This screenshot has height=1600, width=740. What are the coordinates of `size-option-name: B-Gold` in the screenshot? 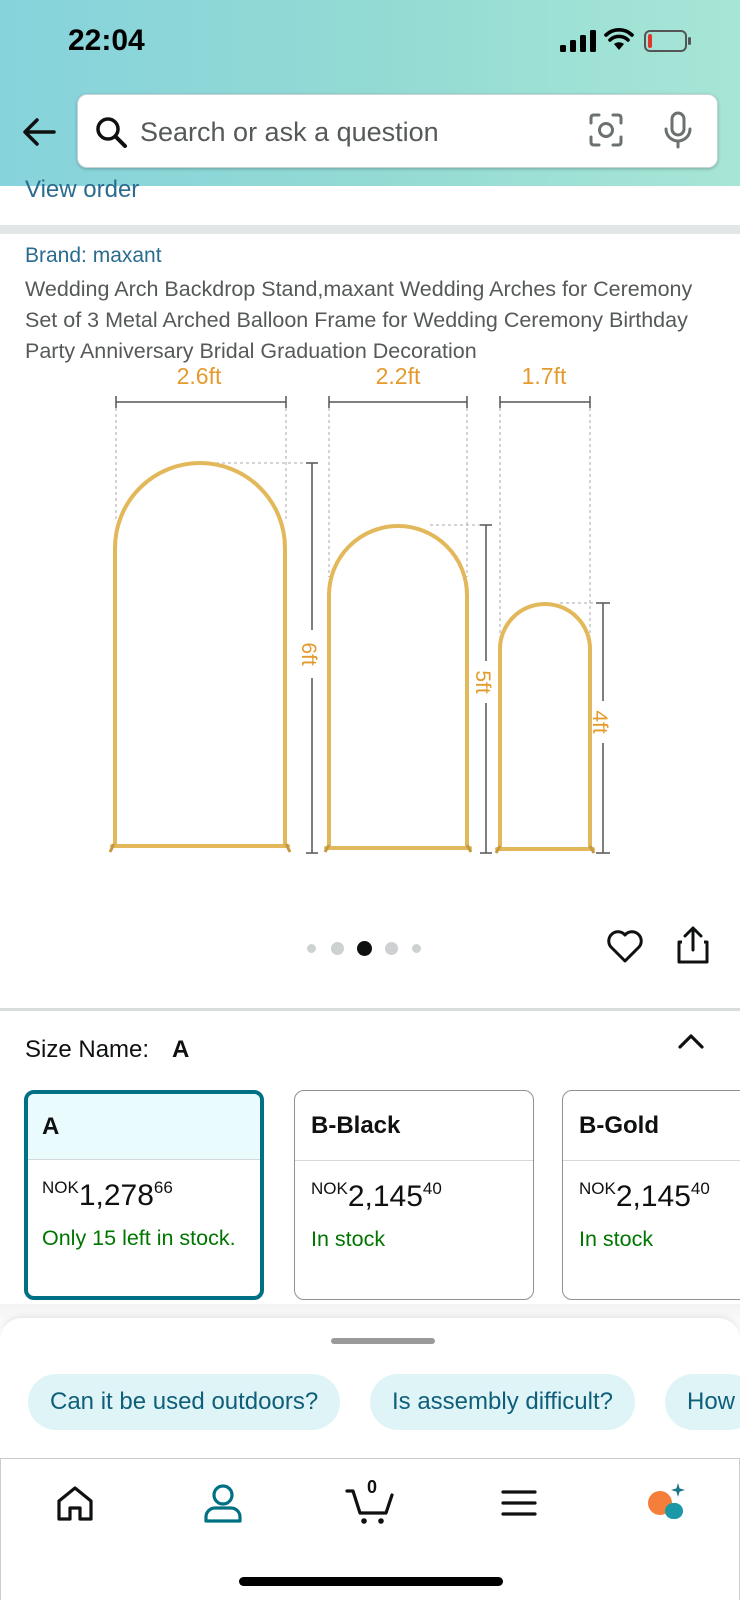 It's located at (651, 1126).